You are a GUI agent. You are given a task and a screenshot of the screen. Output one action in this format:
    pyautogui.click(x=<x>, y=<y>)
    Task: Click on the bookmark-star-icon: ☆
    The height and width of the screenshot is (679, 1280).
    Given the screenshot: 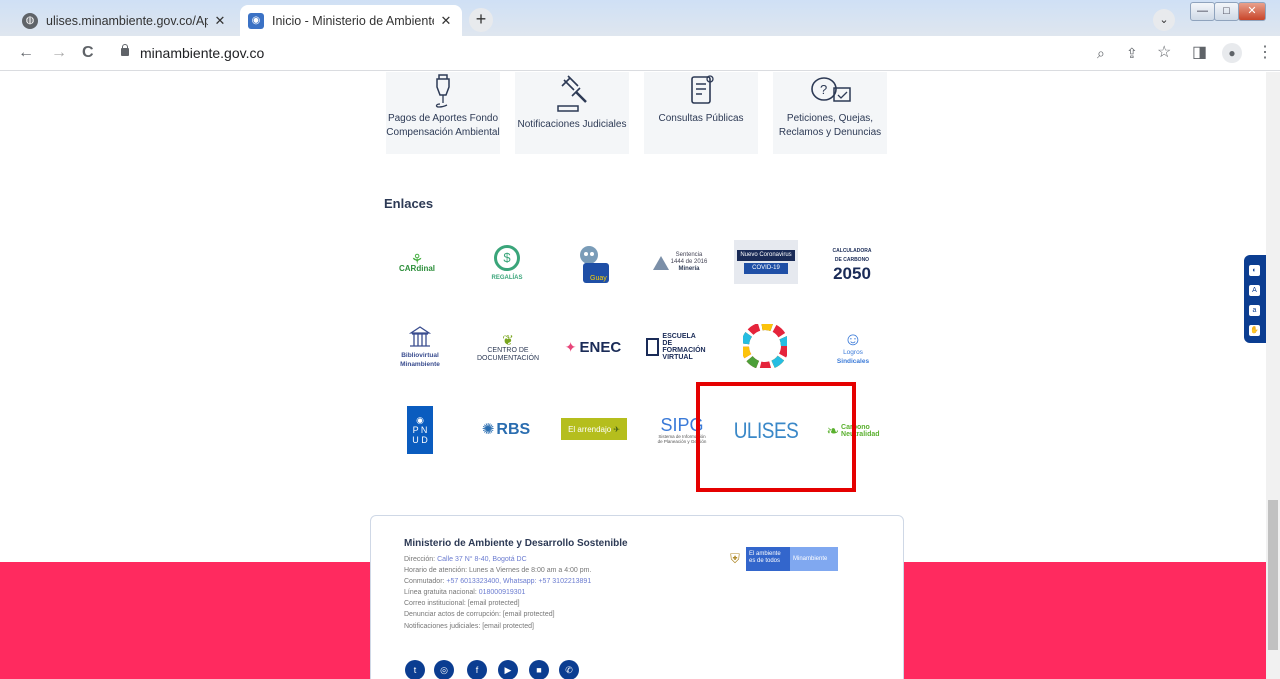 What is the action you would take?
    pyautogui.click(x=1164, y=53)
    